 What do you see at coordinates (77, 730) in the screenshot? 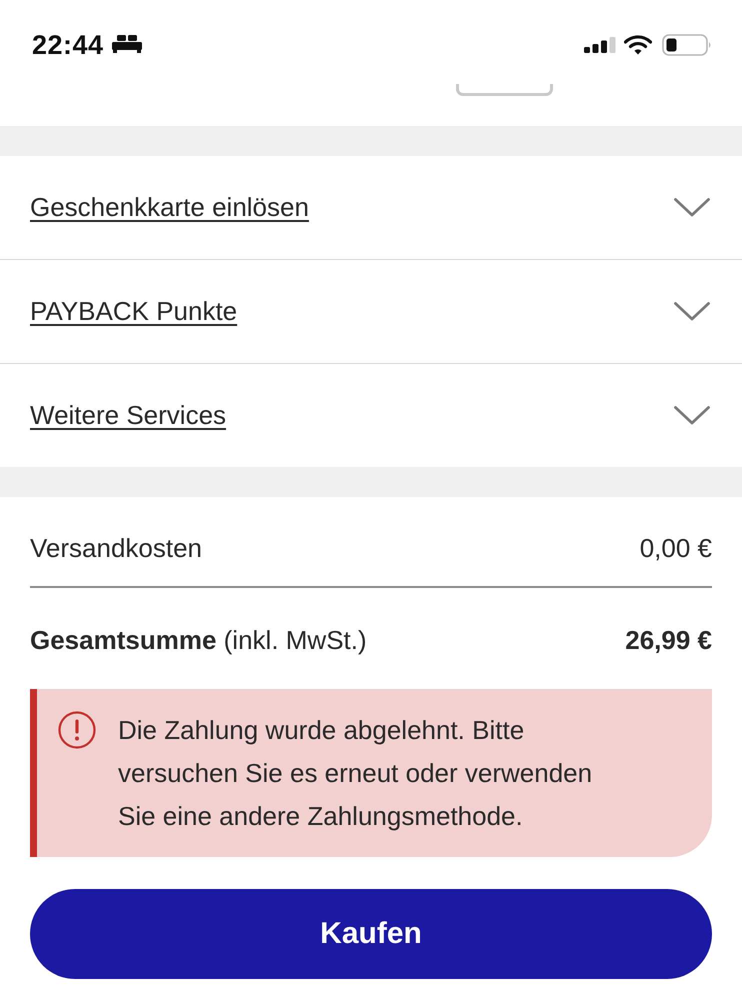
I see `exclamation-circle-icon` at bounding box center [77, 730].